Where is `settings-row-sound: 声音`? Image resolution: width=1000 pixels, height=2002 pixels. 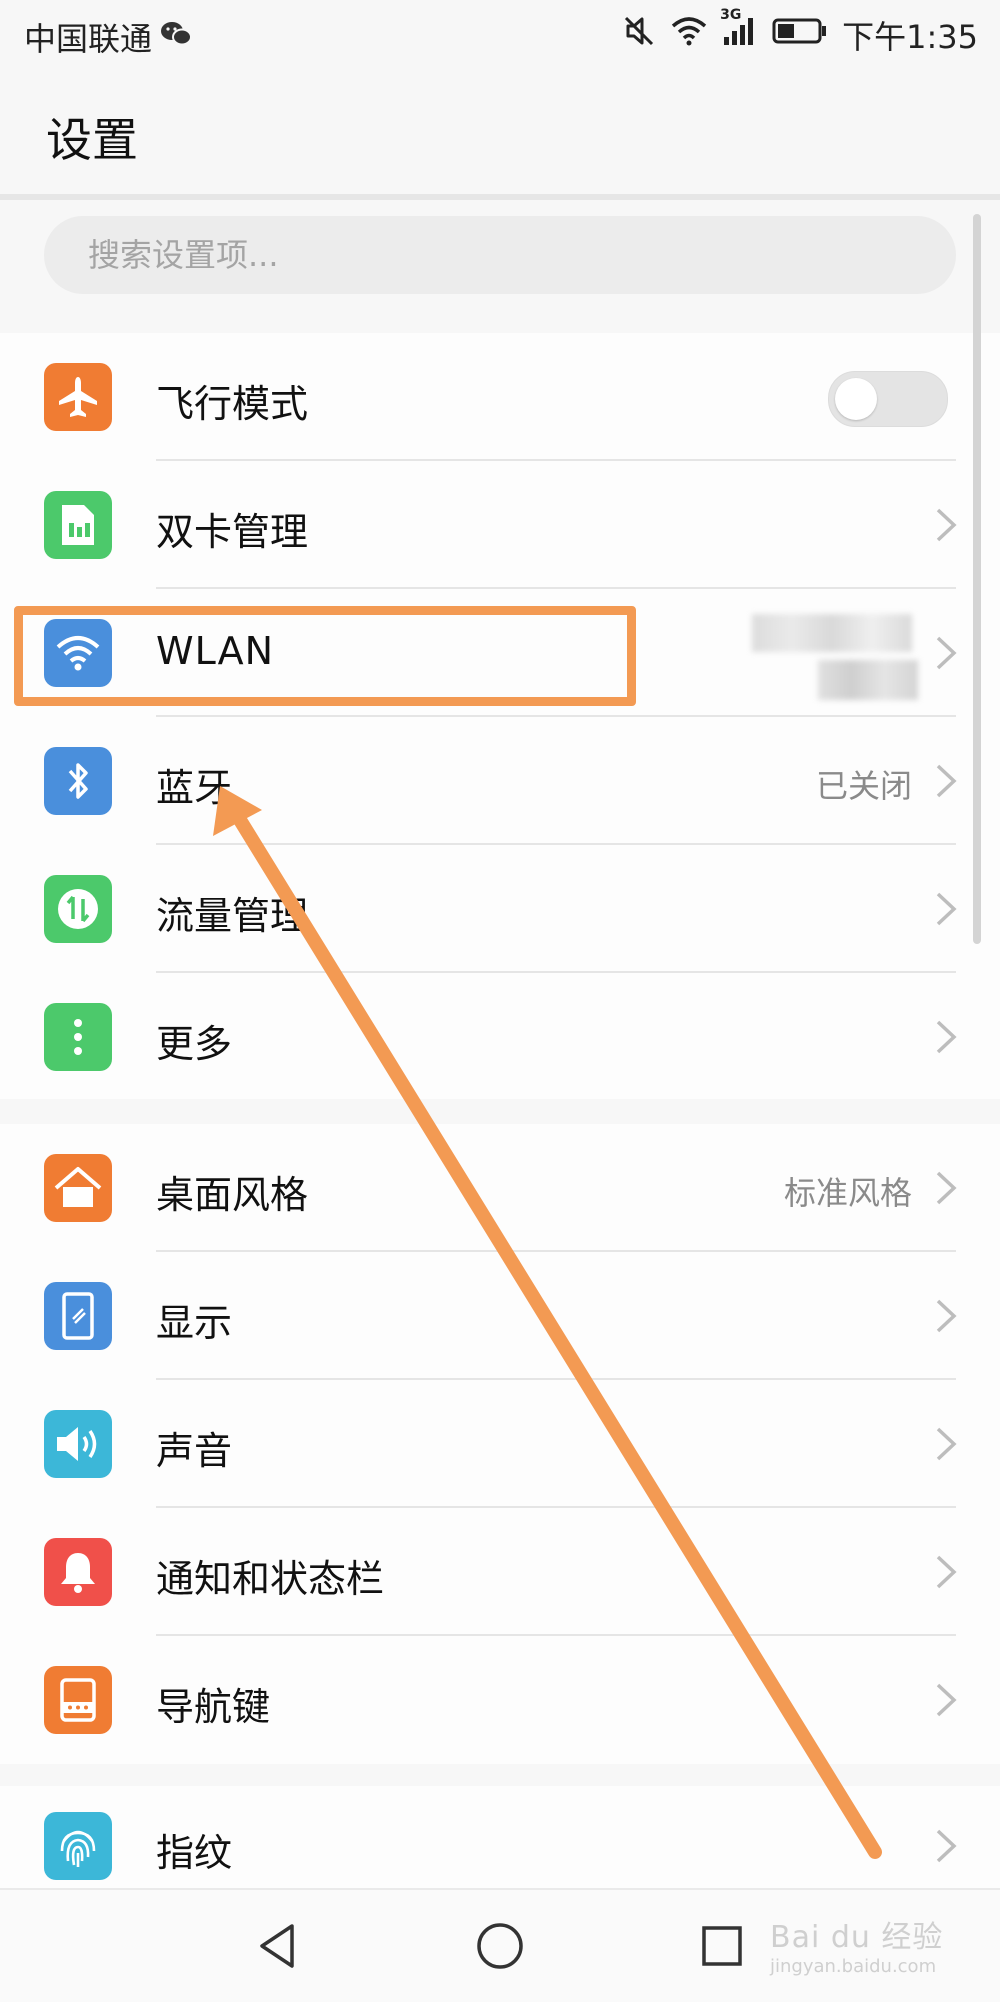
settings-row-sound: 声音 is located at coordinates (500, 1444).